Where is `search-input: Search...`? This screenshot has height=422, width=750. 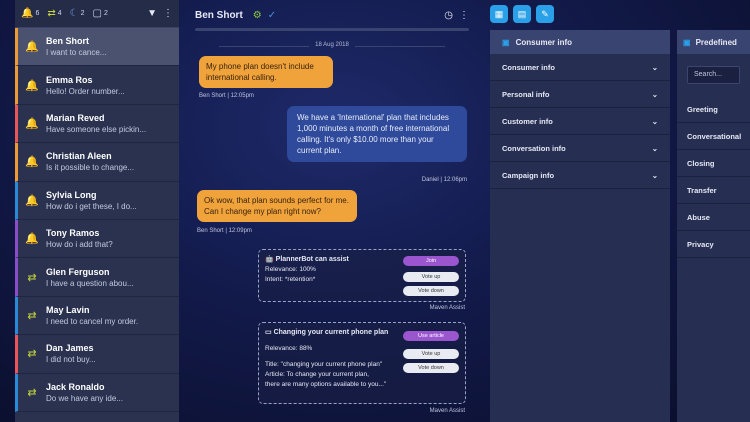 search-input: Search... is located at coordinates (713, 75).